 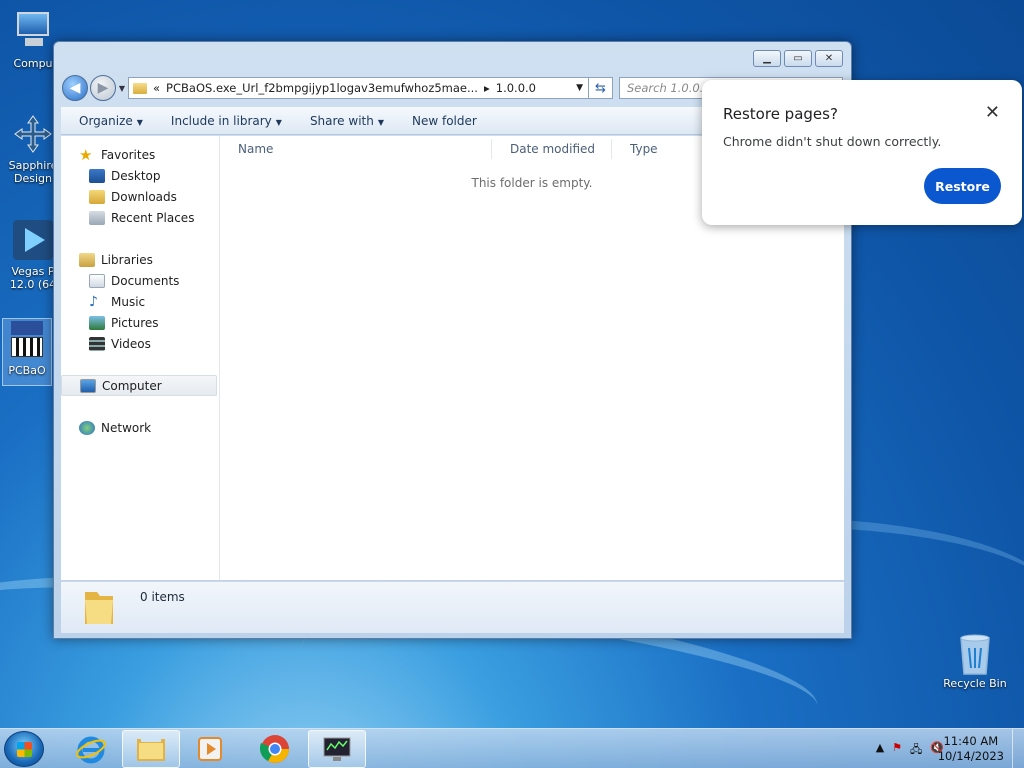 I want to click on nav-network: Network, so click(x=140, y=427).